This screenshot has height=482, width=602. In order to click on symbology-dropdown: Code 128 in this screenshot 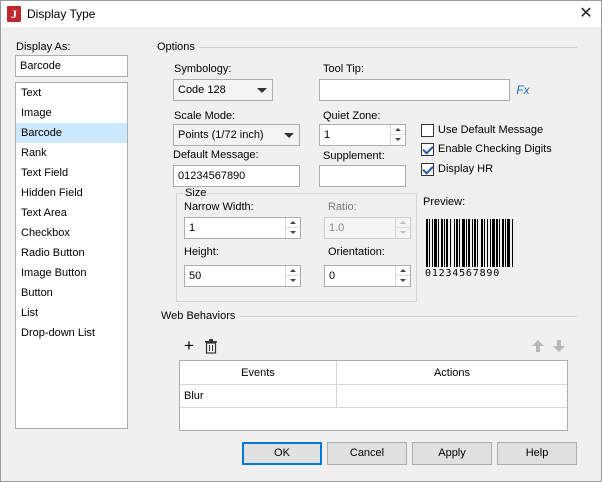, I will do `click(223, 90)`.